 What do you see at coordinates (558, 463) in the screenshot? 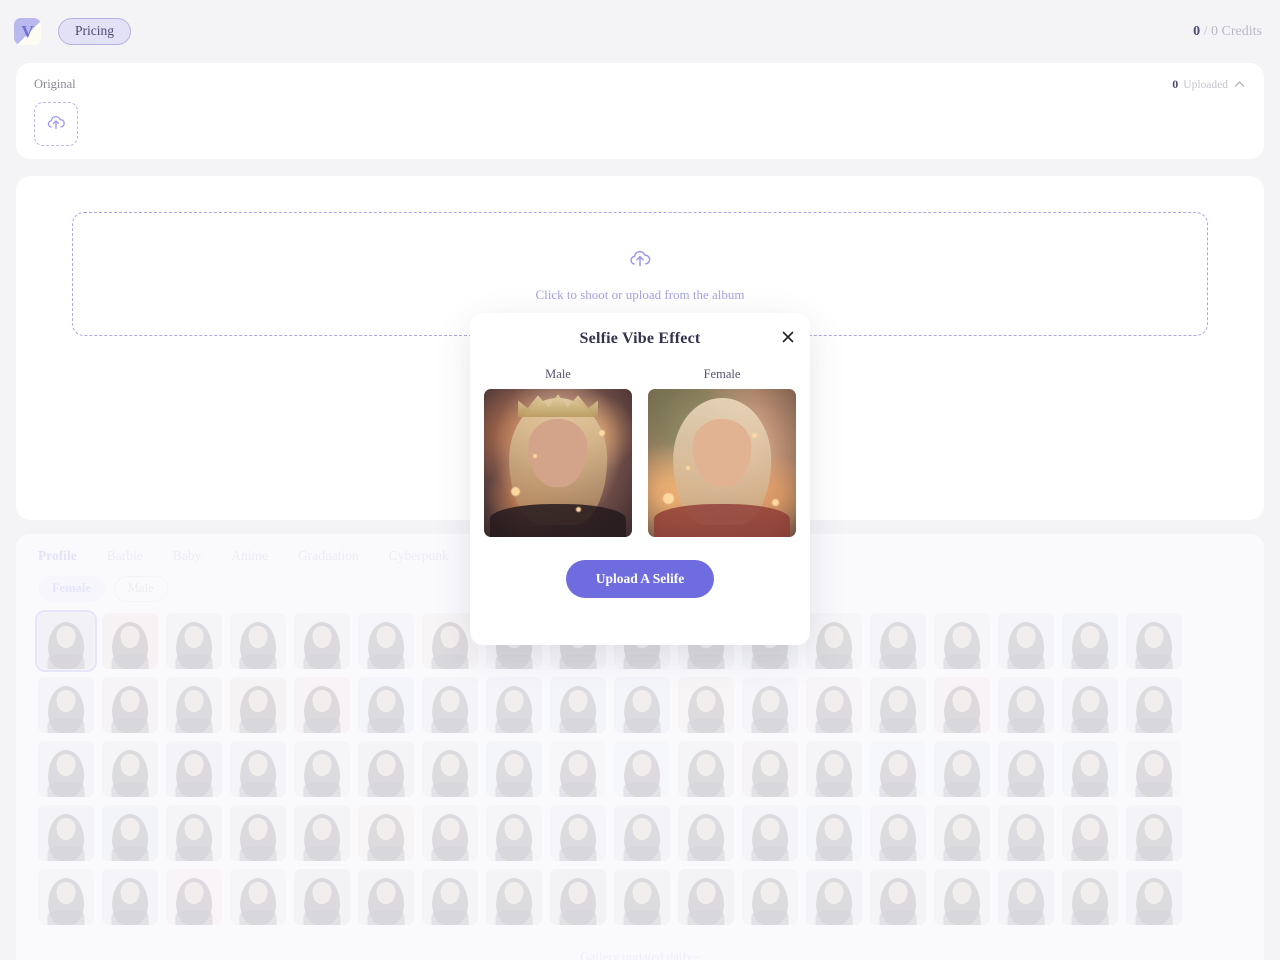
I see `male-vibe-preview-image` at bounding box center [558, 463].